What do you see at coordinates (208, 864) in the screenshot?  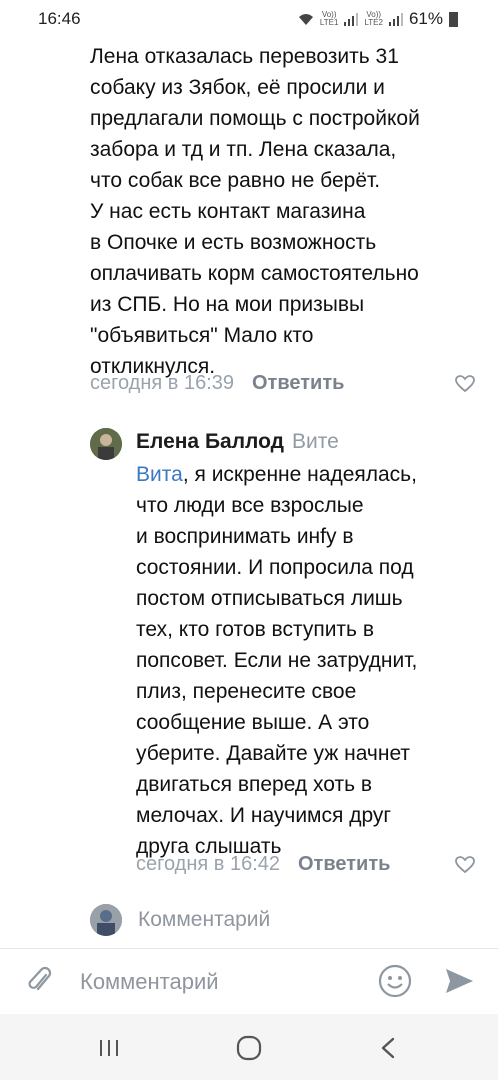 I see `comment-timestamp: сегодня в 16:42` at bounding box center [208, 864].